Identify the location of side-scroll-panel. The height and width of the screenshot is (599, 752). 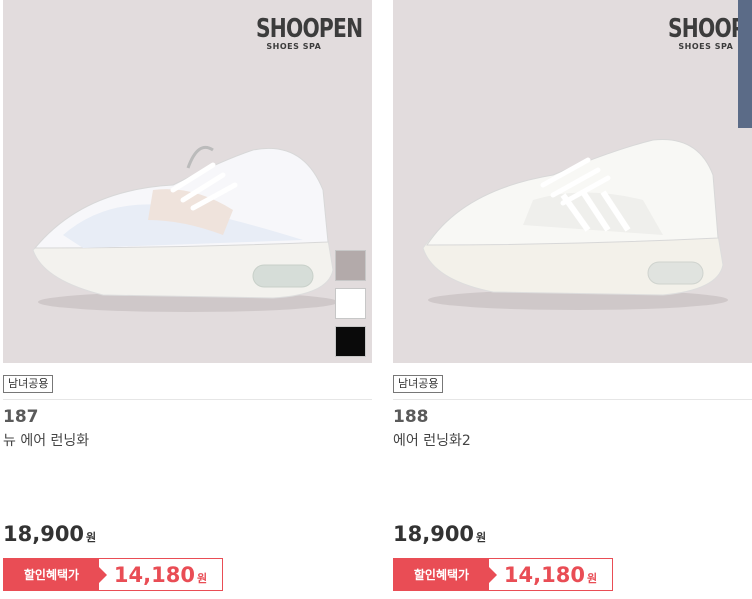
(745, 64).